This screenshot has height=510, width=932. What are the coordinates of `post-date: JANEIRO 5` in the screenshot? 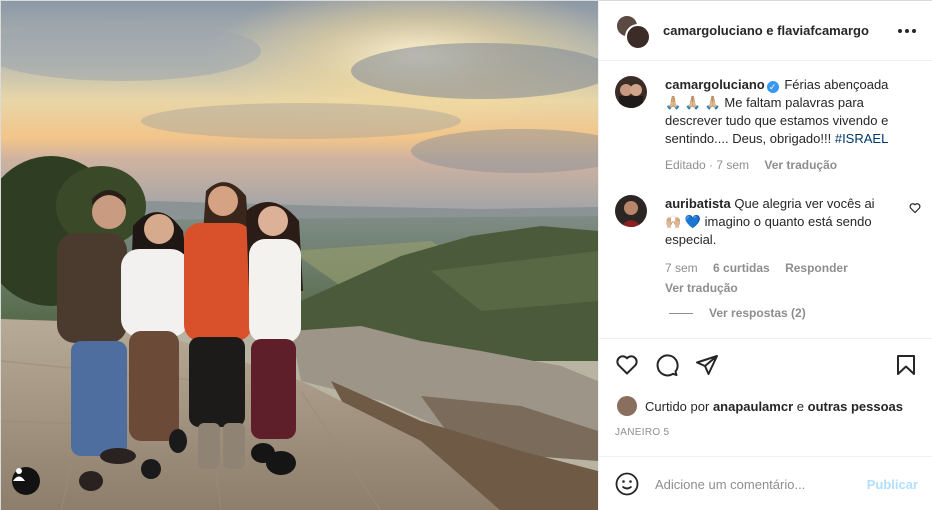 It's located at (642, 432).